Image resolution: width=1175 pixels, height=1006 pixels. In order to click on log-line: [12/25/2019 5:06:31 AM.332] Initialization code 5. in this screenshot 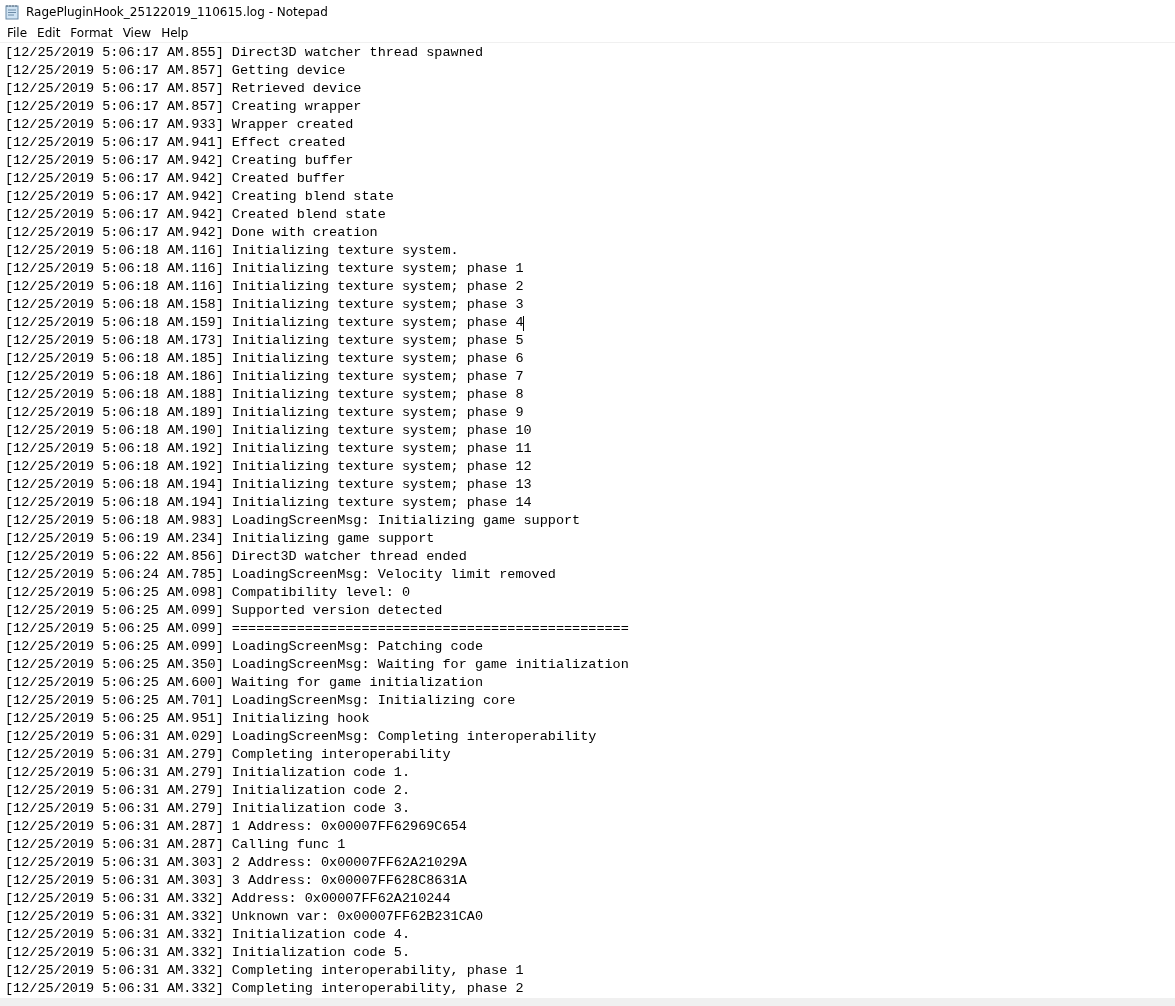, I will do `click(208, 953)`.